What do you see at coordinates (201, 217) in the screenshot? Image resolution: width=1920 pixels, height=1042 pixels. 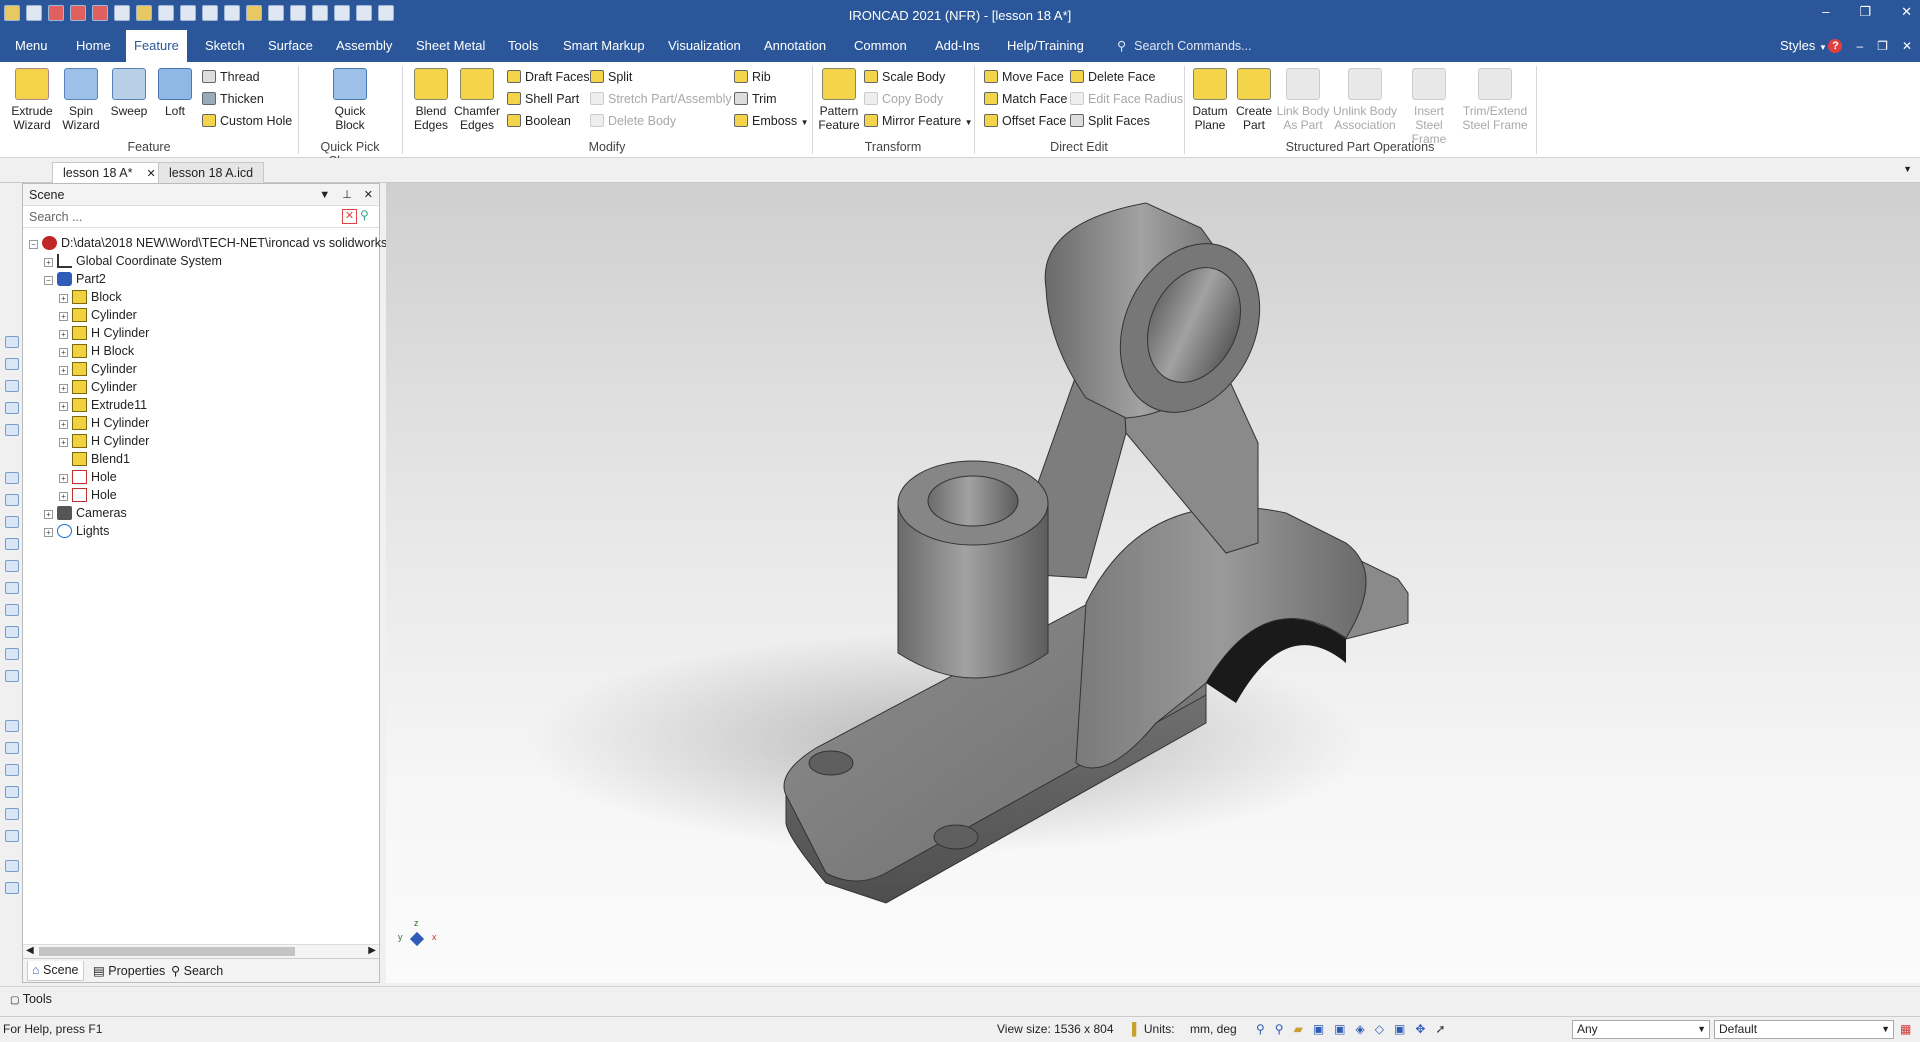 I see `scene-search-input: Search ... ✕ ⚲` at bounding box center [201, 217].